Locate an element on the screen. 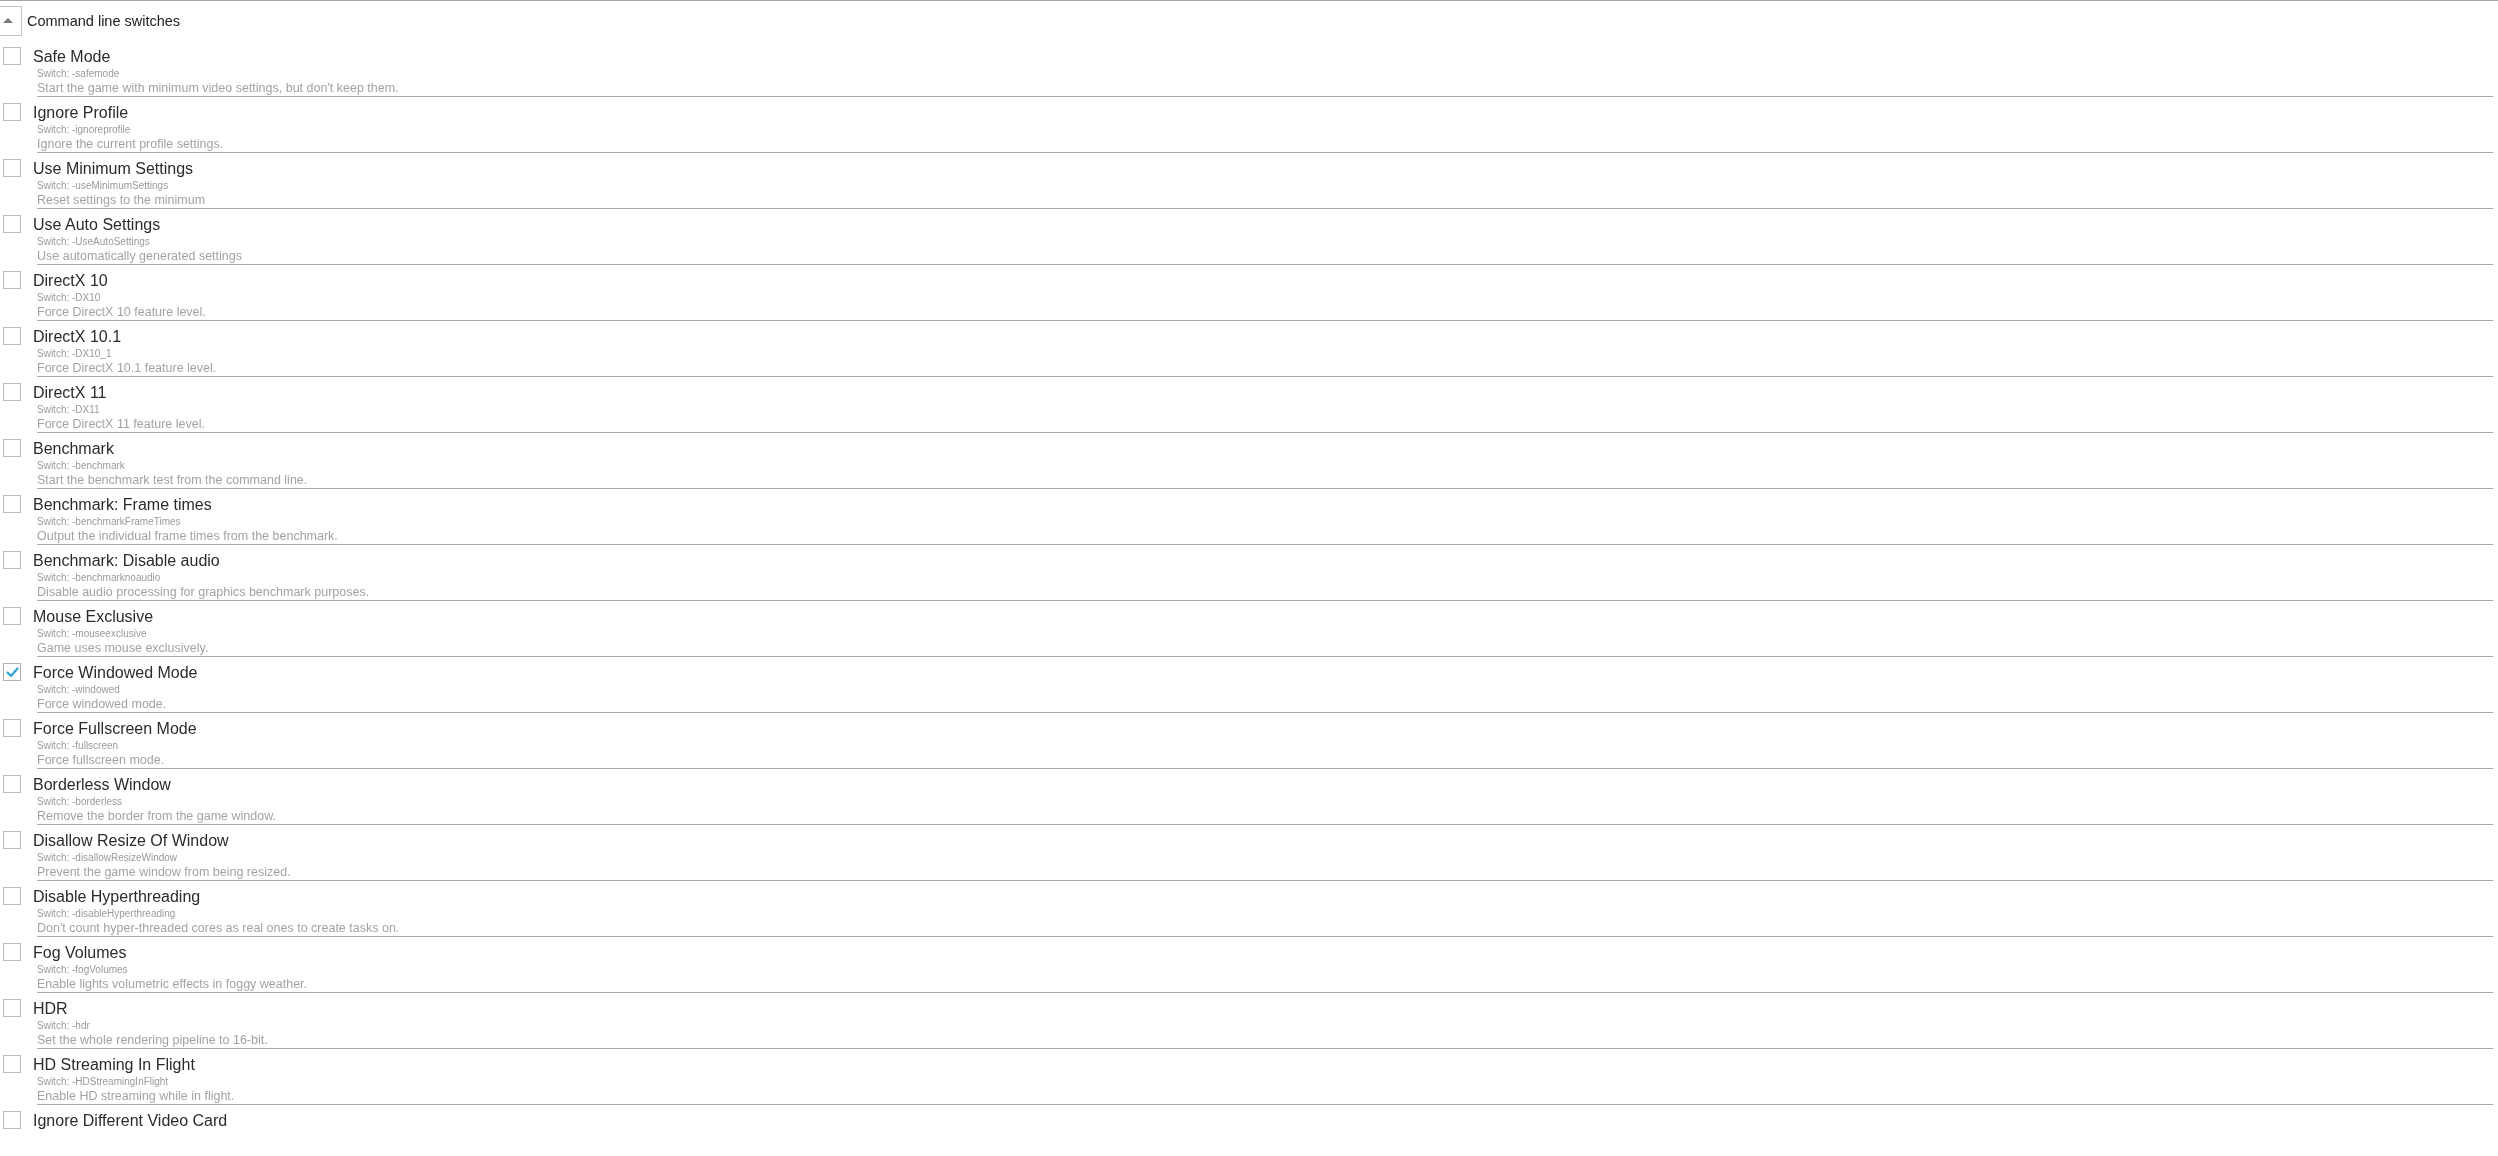 The image size is (2498, 1156). switch-label: Switch: -DX11 is located at coordinates (68, 409).